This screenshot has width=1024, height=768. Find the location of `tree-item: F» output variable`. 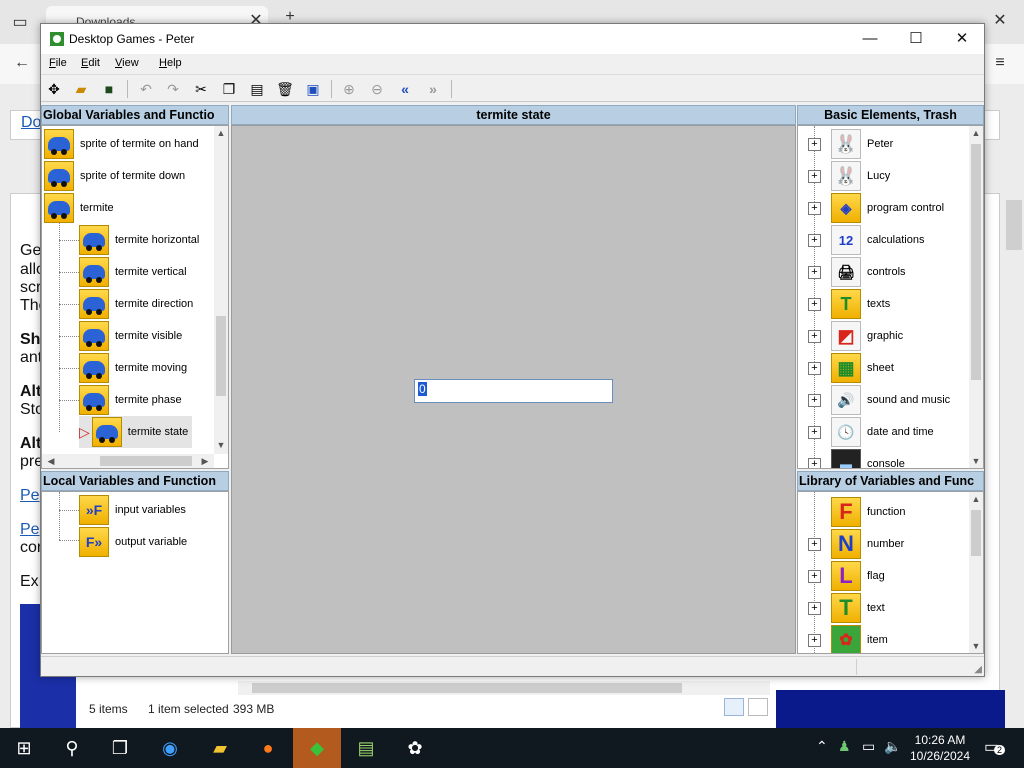

tree-item: F» output variable is located at coordinates (133, 542).